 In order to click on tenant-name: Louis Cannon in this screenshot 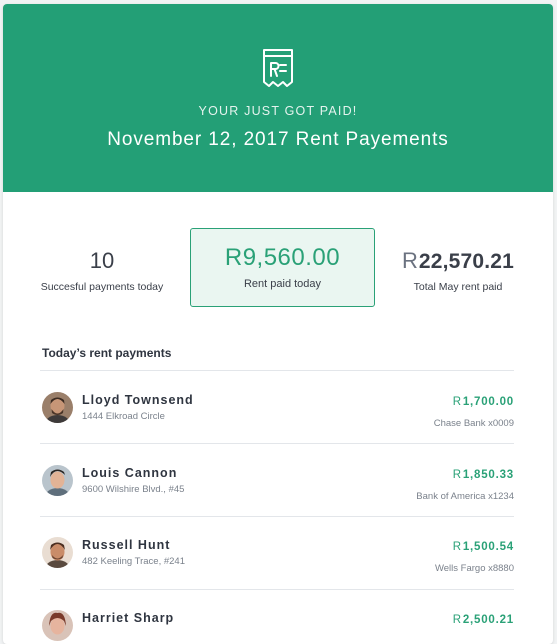, I will do `click(130, 473)`.